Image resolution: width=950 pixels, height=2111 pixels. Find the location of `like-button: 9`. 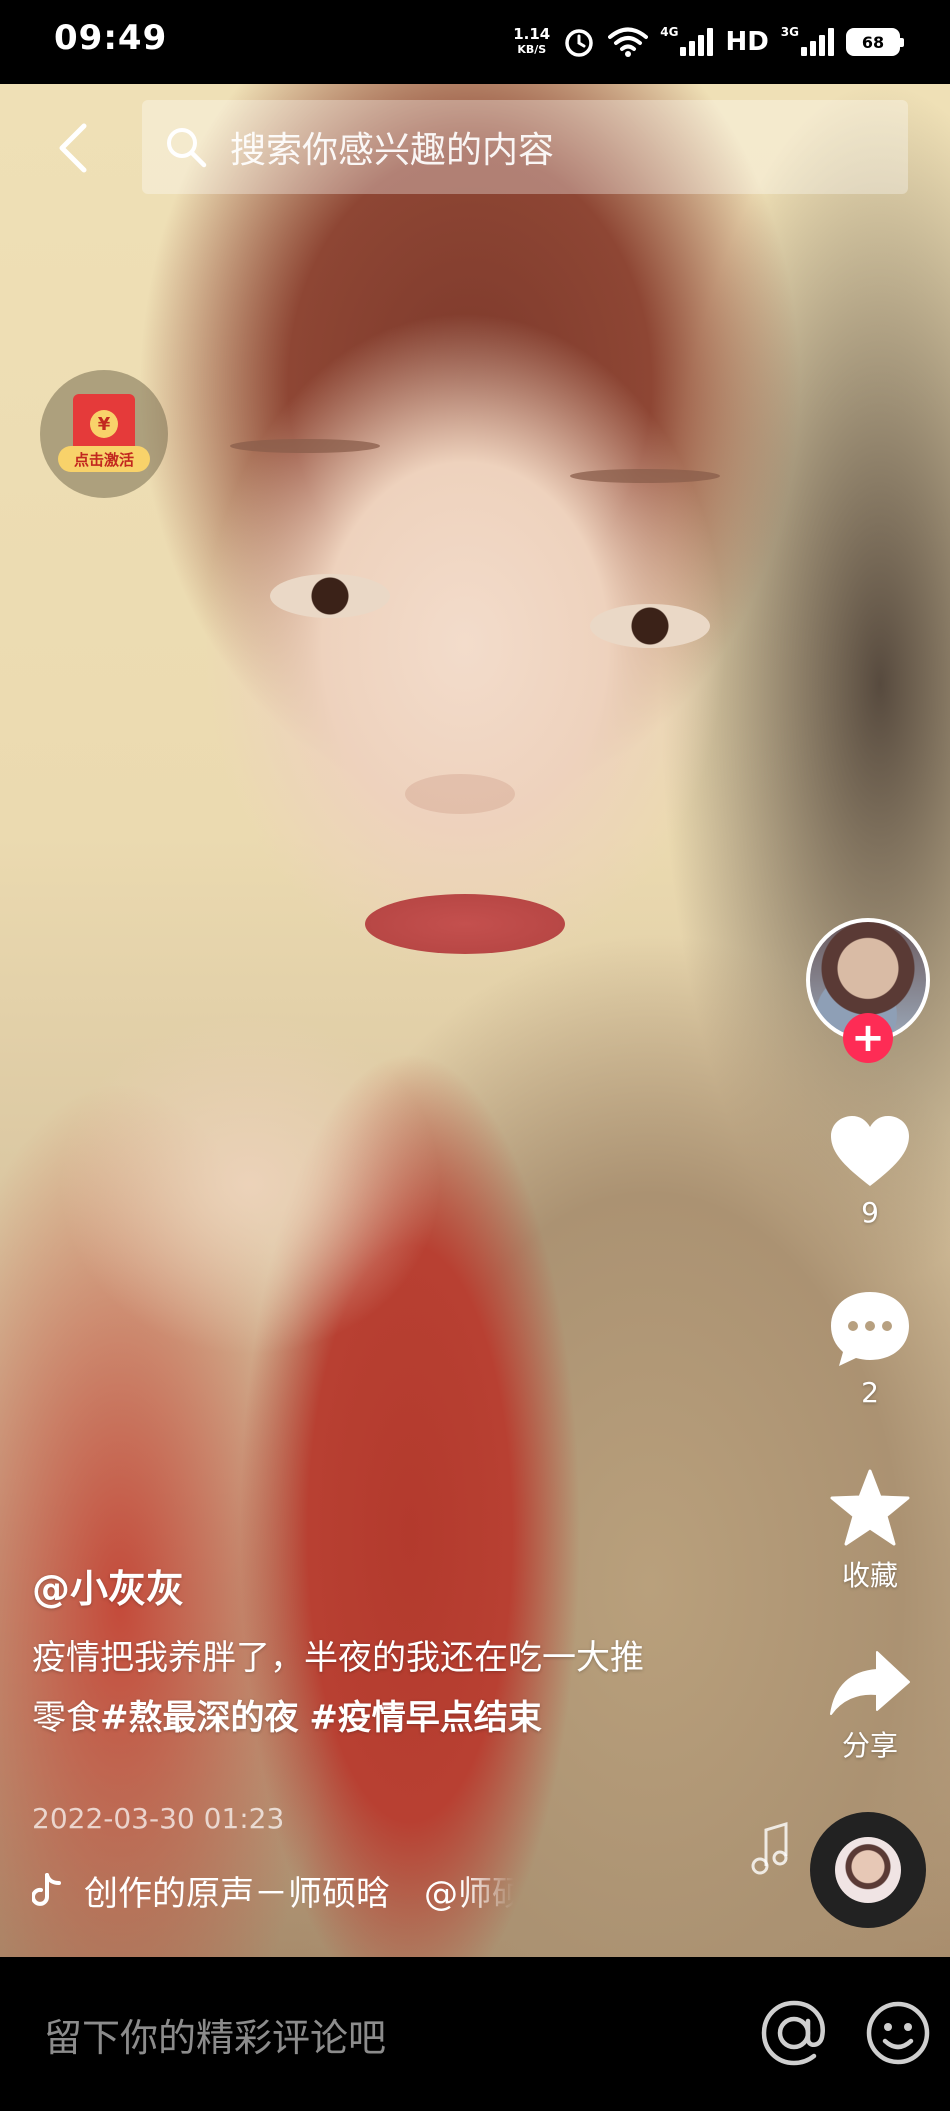

like-button: 9 is located at coordinates (870, 1170).